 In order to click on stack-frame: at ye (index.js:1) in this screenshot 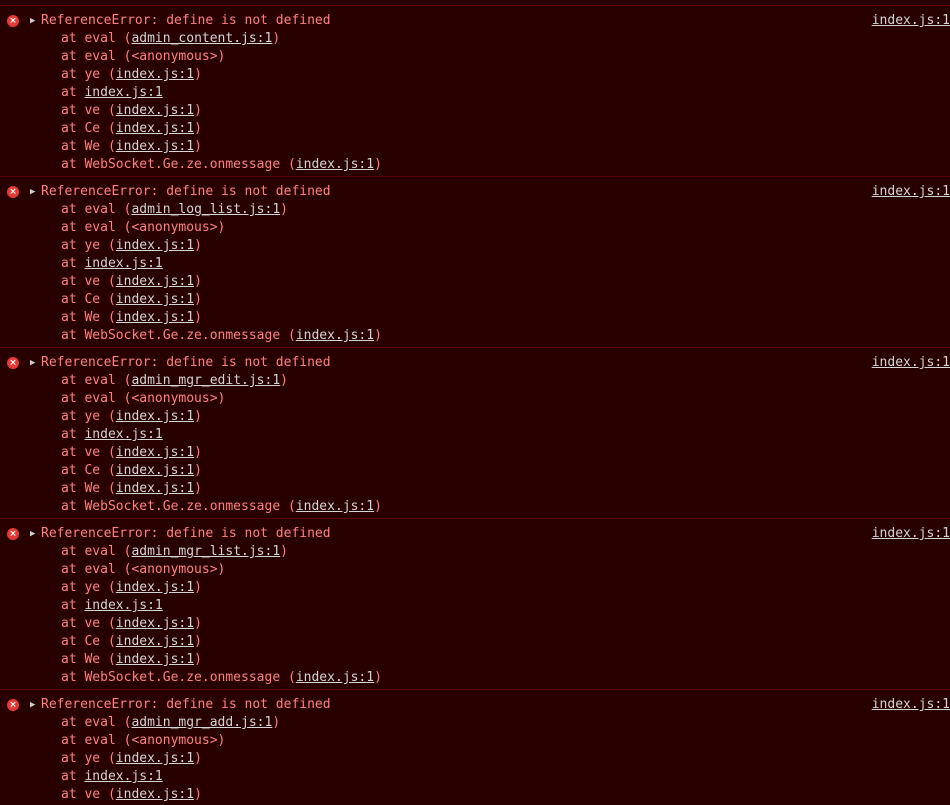, I will do `click(475, 246)`.